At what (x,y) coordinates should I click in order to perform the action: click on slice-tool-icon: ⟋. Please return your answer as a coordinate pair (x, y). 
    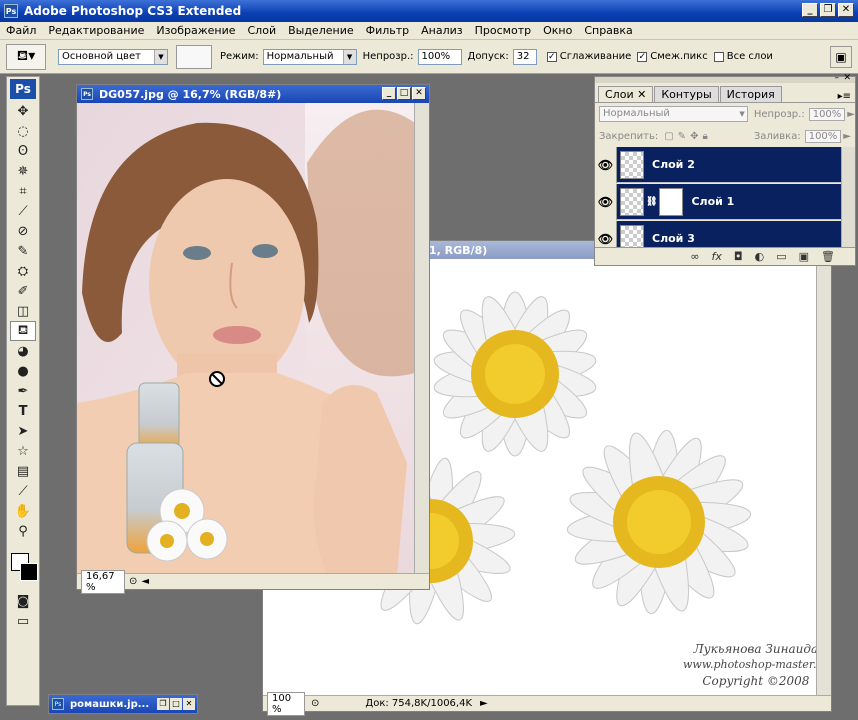
    Looking at the image, I should click on (23, 211).